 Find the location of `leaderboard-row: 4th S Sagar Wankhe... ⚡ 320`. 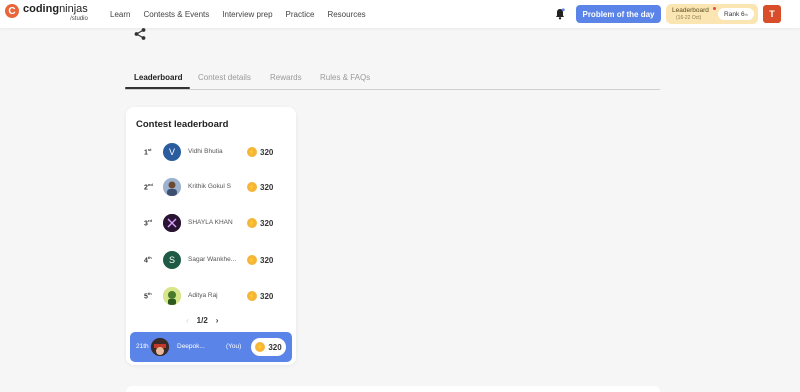

leaderboard-row: 4th S Sagar Wankhe... ⚡ 320 is located at coordinates (211, 260).